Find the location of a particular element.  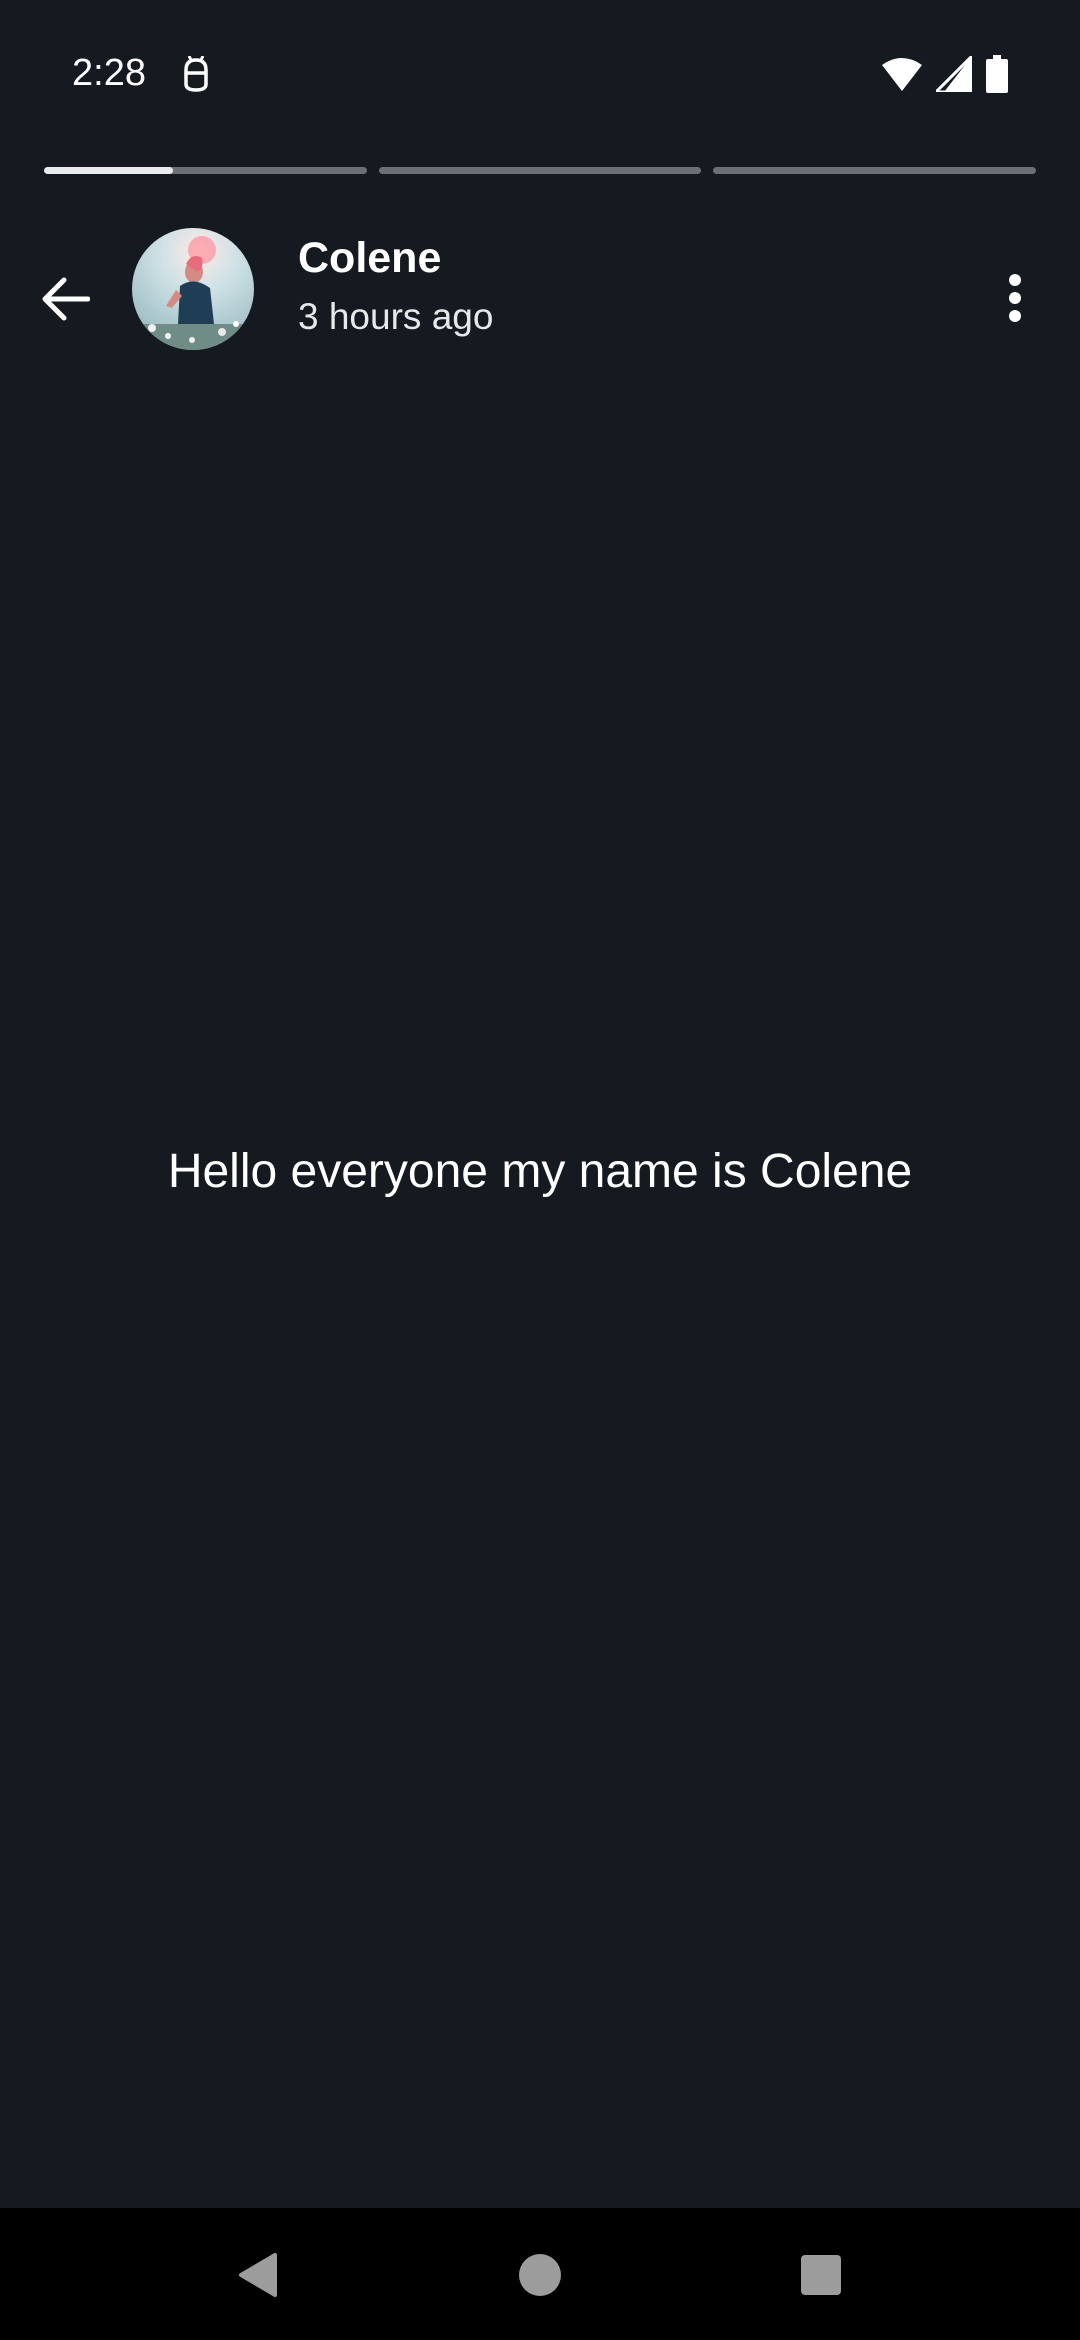

avatar-photo is located at coordinates (193, 289).